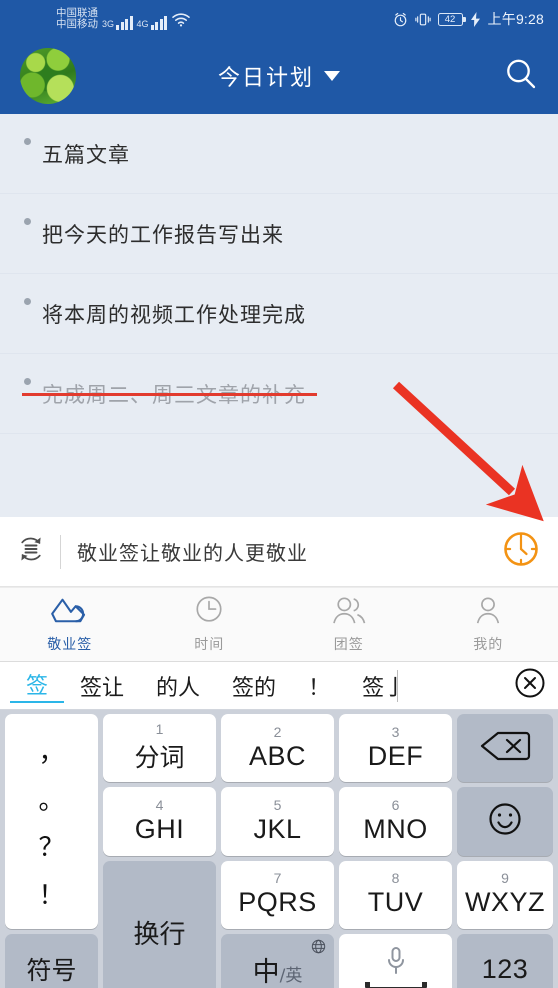  What do you see at coordinates (277, 755) in the screenshot?
I see `key-label: ABC` at bounding box center [277, 755].